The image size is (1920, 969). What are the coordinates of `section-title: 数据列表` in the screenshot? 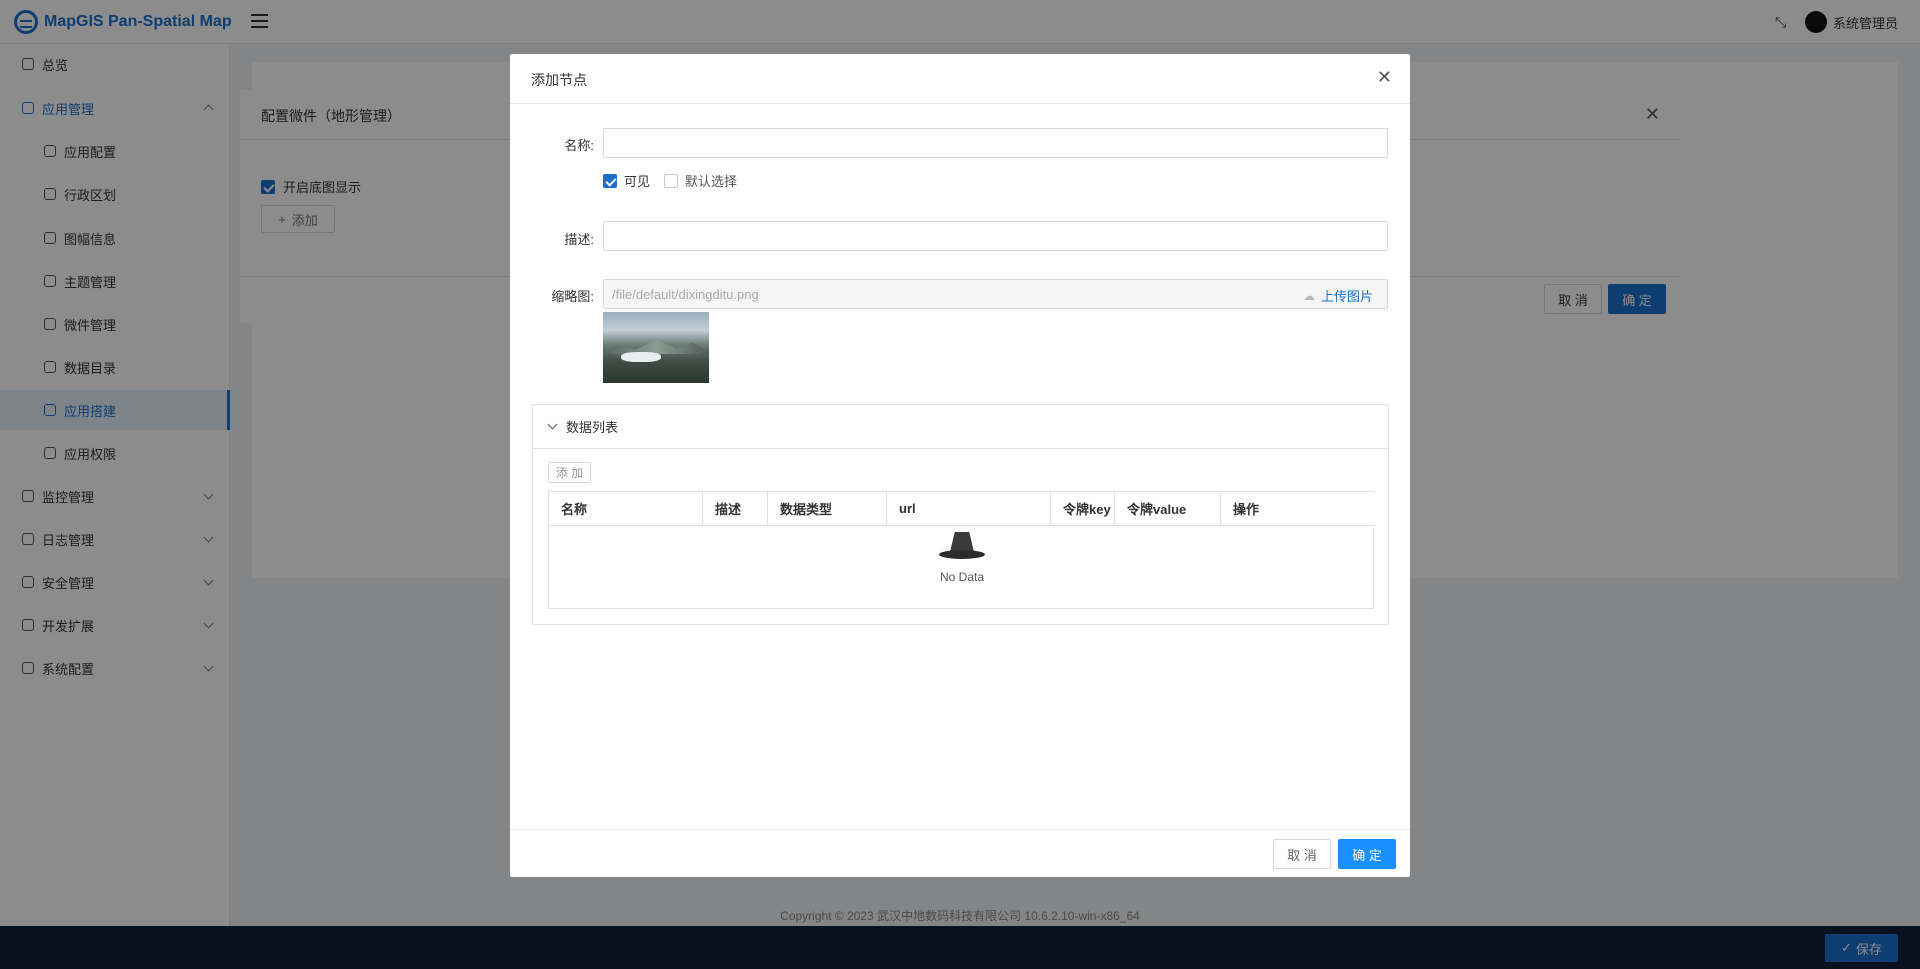 It's located at (592, 427).